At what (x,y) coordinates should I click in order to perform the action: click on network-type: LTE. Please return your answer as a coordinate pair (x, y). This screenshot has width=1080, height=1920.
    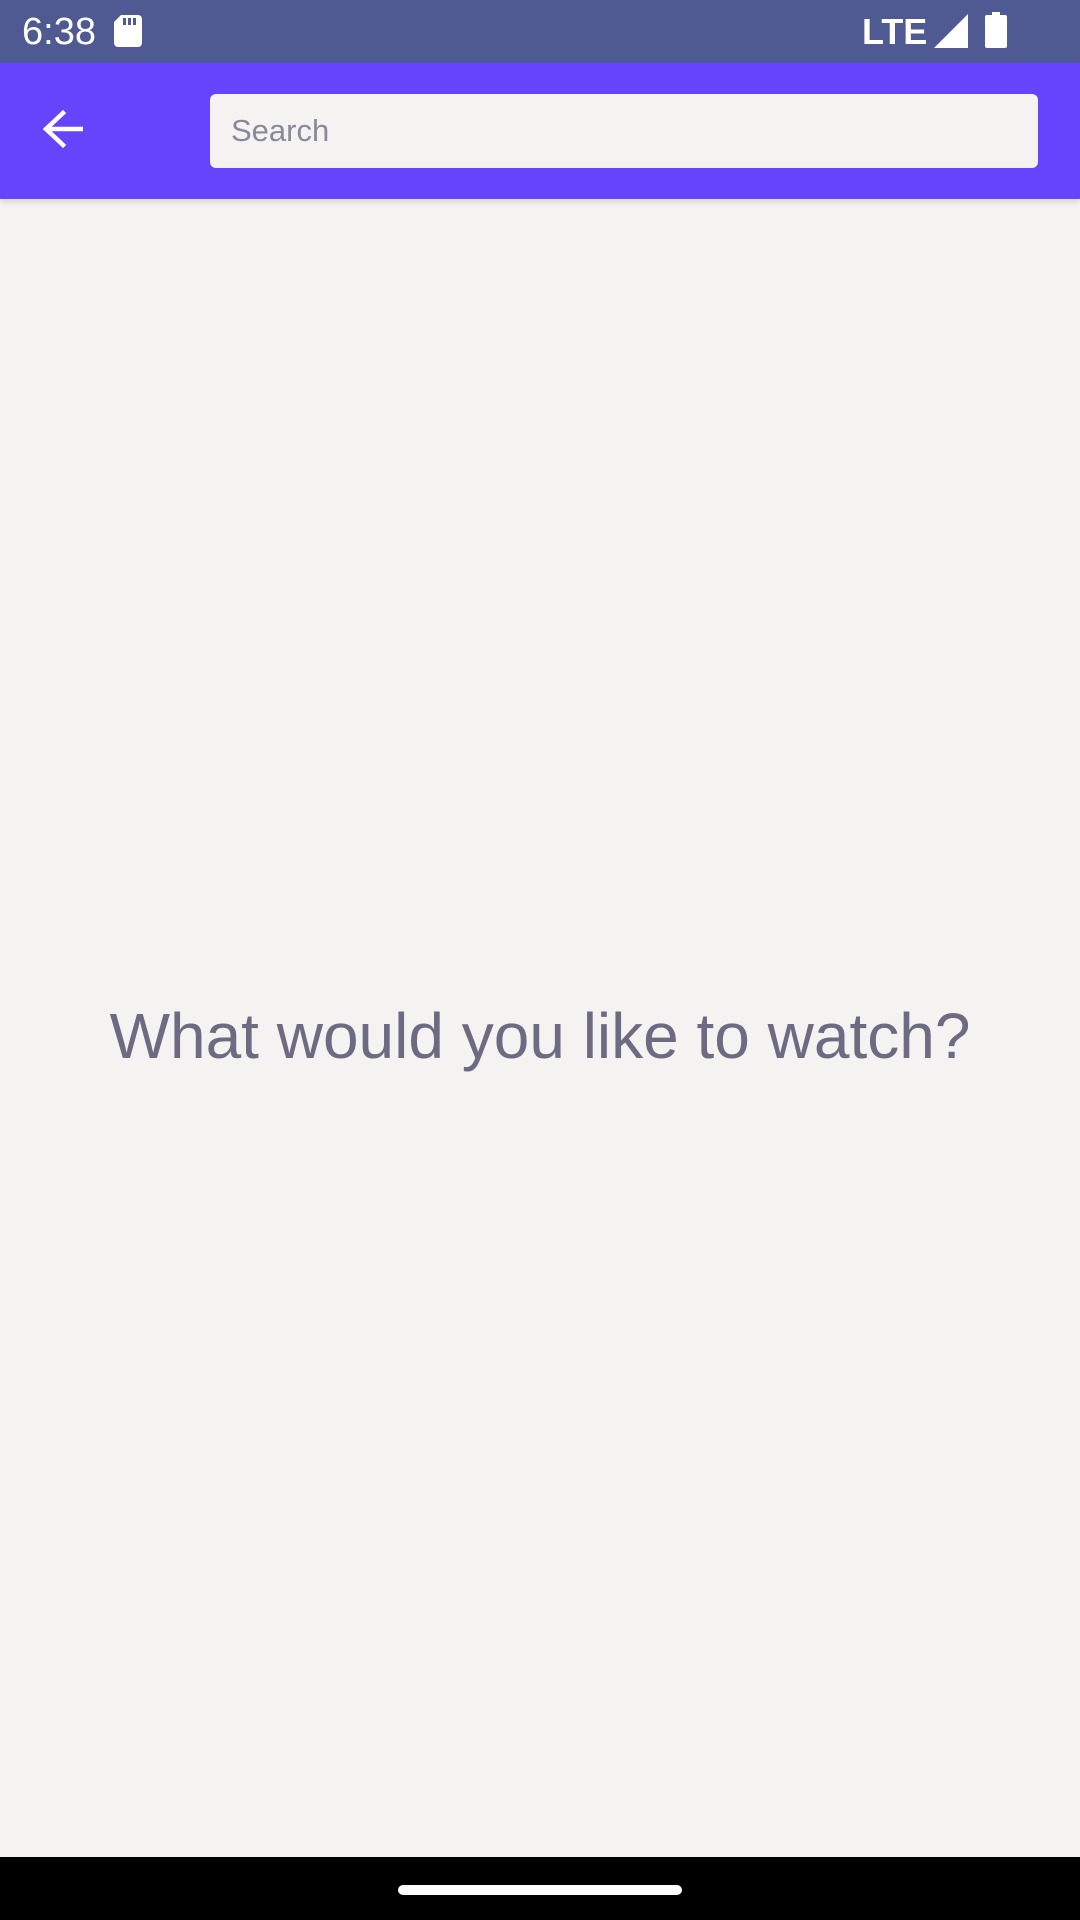
    Looking at the image, I should click on (895, 31).